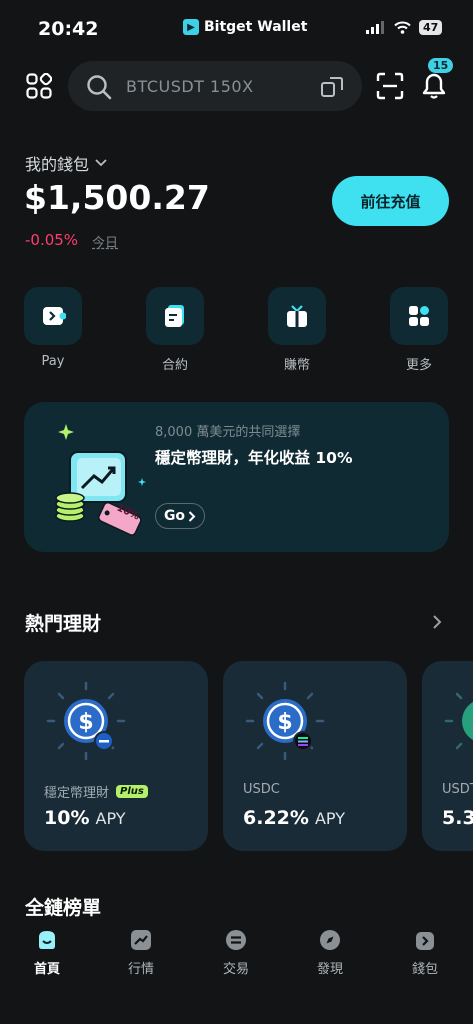 Image resolution: width=473 pixels, height=1024 pixels. Describe the element at coordinates (390, 86) in the screenshot. I see `scan-icon` at that location.